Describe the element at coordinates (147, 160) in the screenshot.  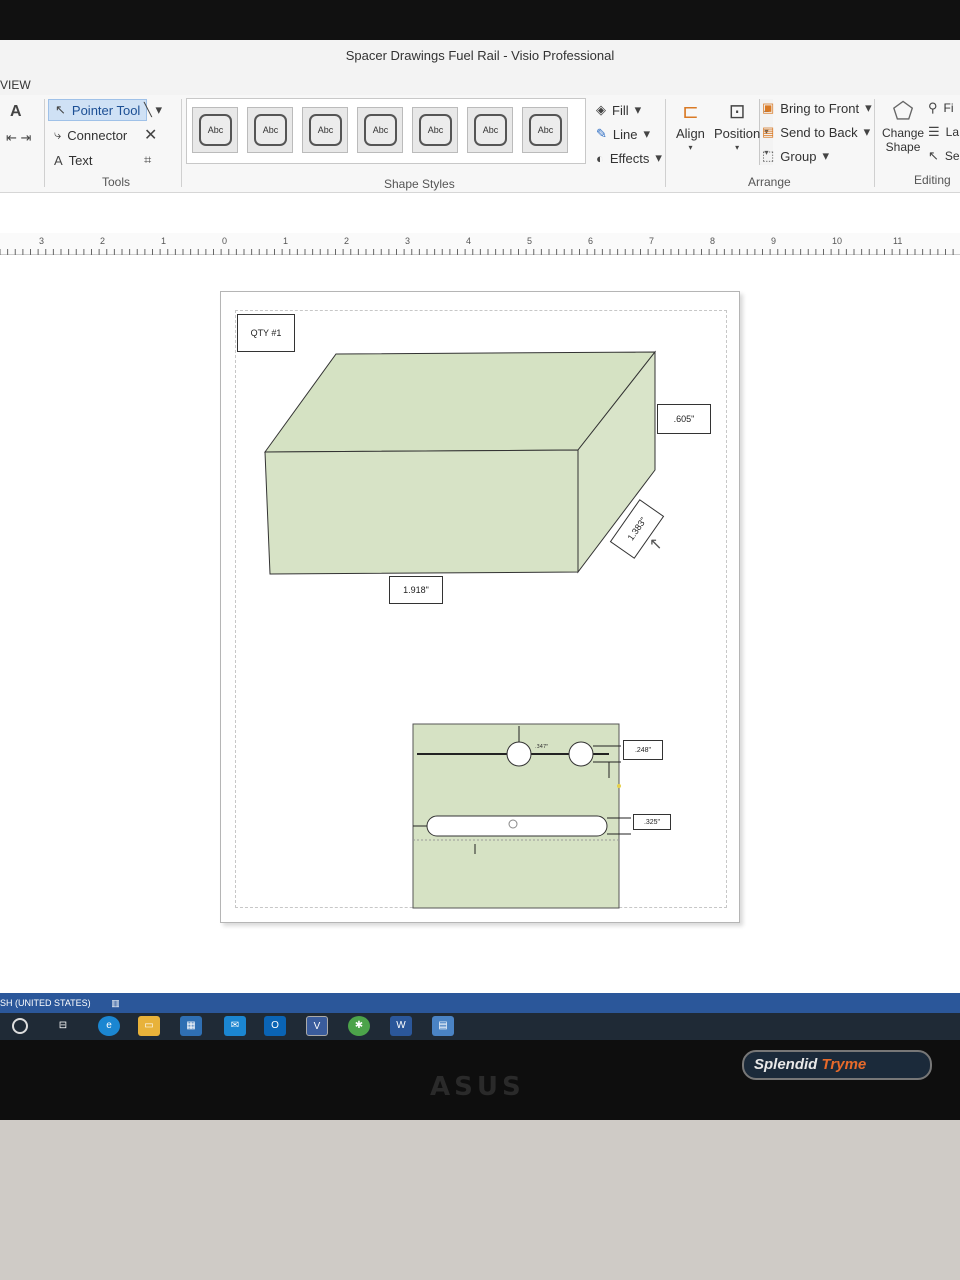
I see `crop-icon: ⌗` at that location.